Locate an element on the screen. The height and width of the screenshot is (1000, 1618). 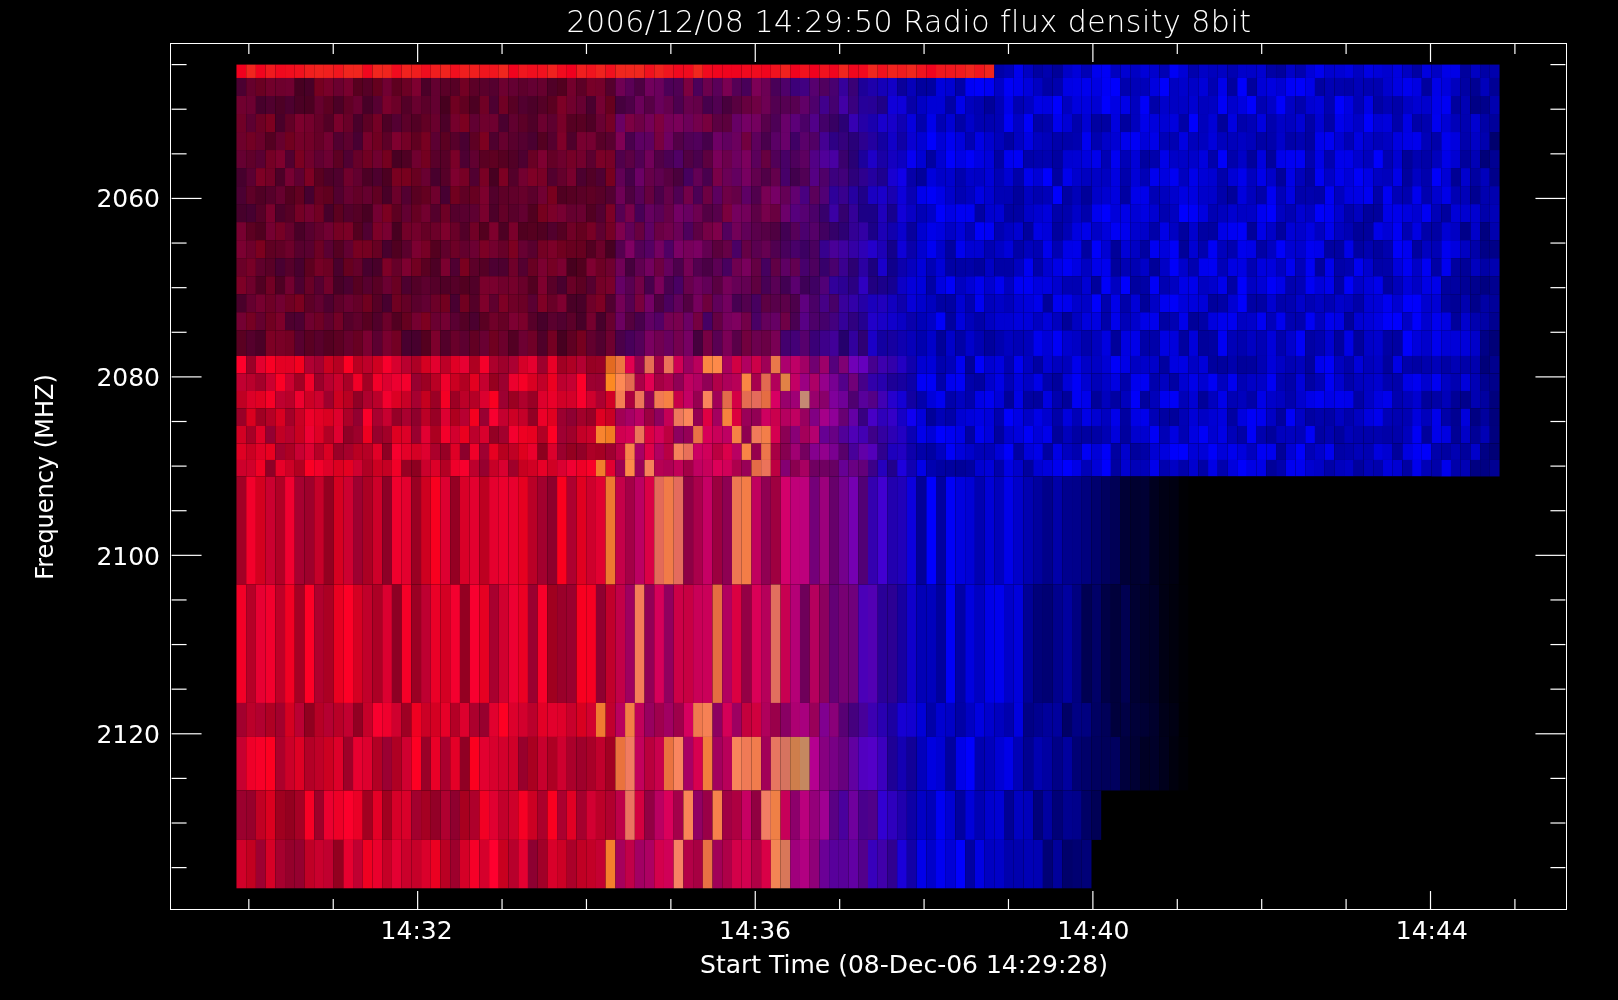
y-tick-label: 2060 is located at coordinates (128, 198).